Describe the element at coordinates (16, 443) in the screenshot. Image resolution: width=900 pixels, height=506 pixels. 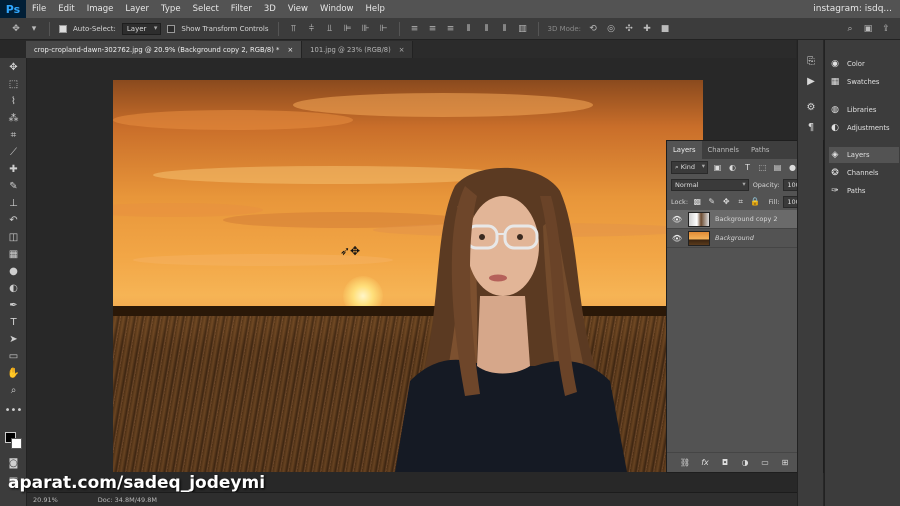
I see `background-color-swatch` at that location.